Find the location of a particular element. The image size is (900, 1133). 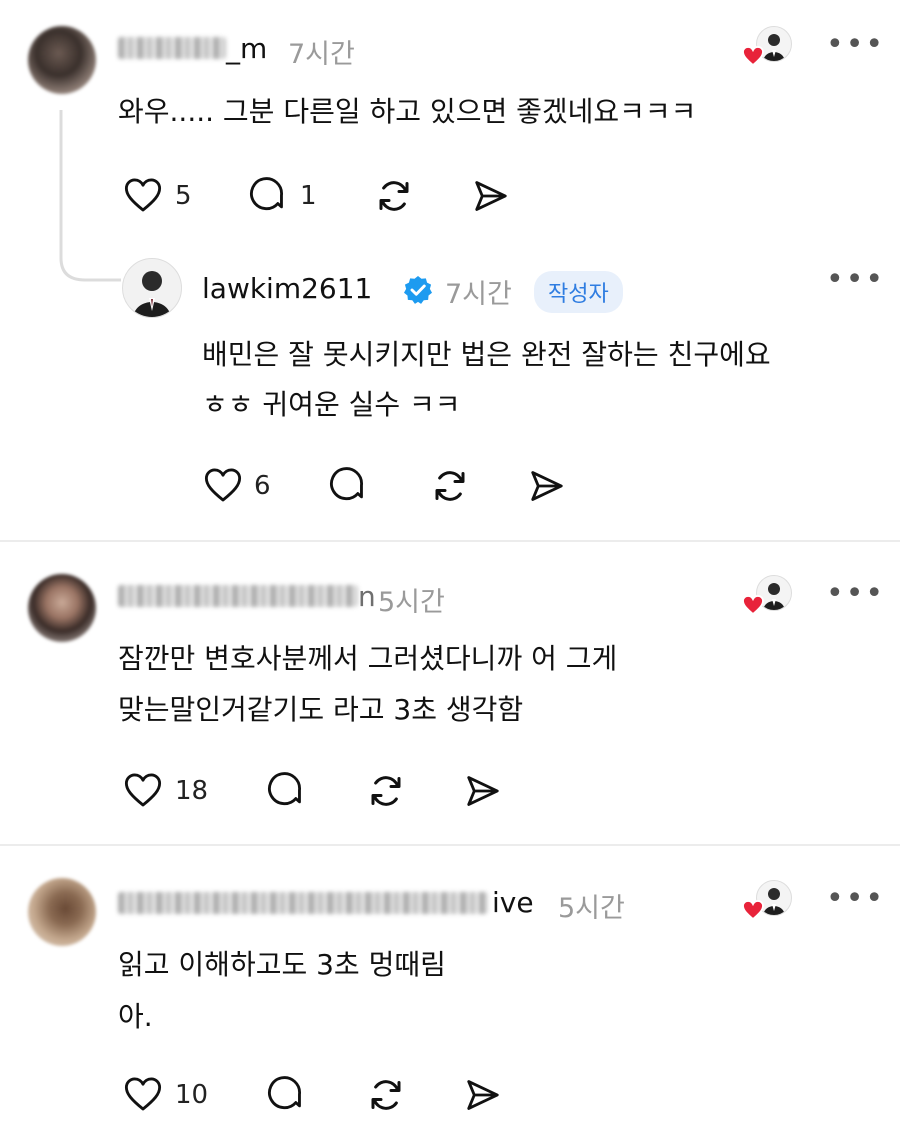

reply-count: 1 is located at coordinates (308, 196).